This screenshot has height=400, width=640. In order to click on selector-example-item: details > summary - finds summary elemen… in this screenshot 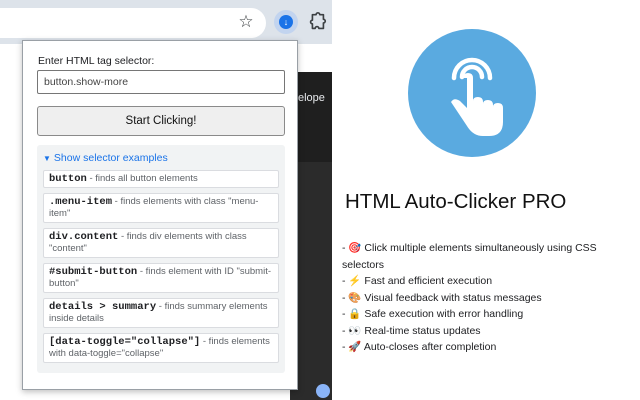, I will do `click(161, 313)`.